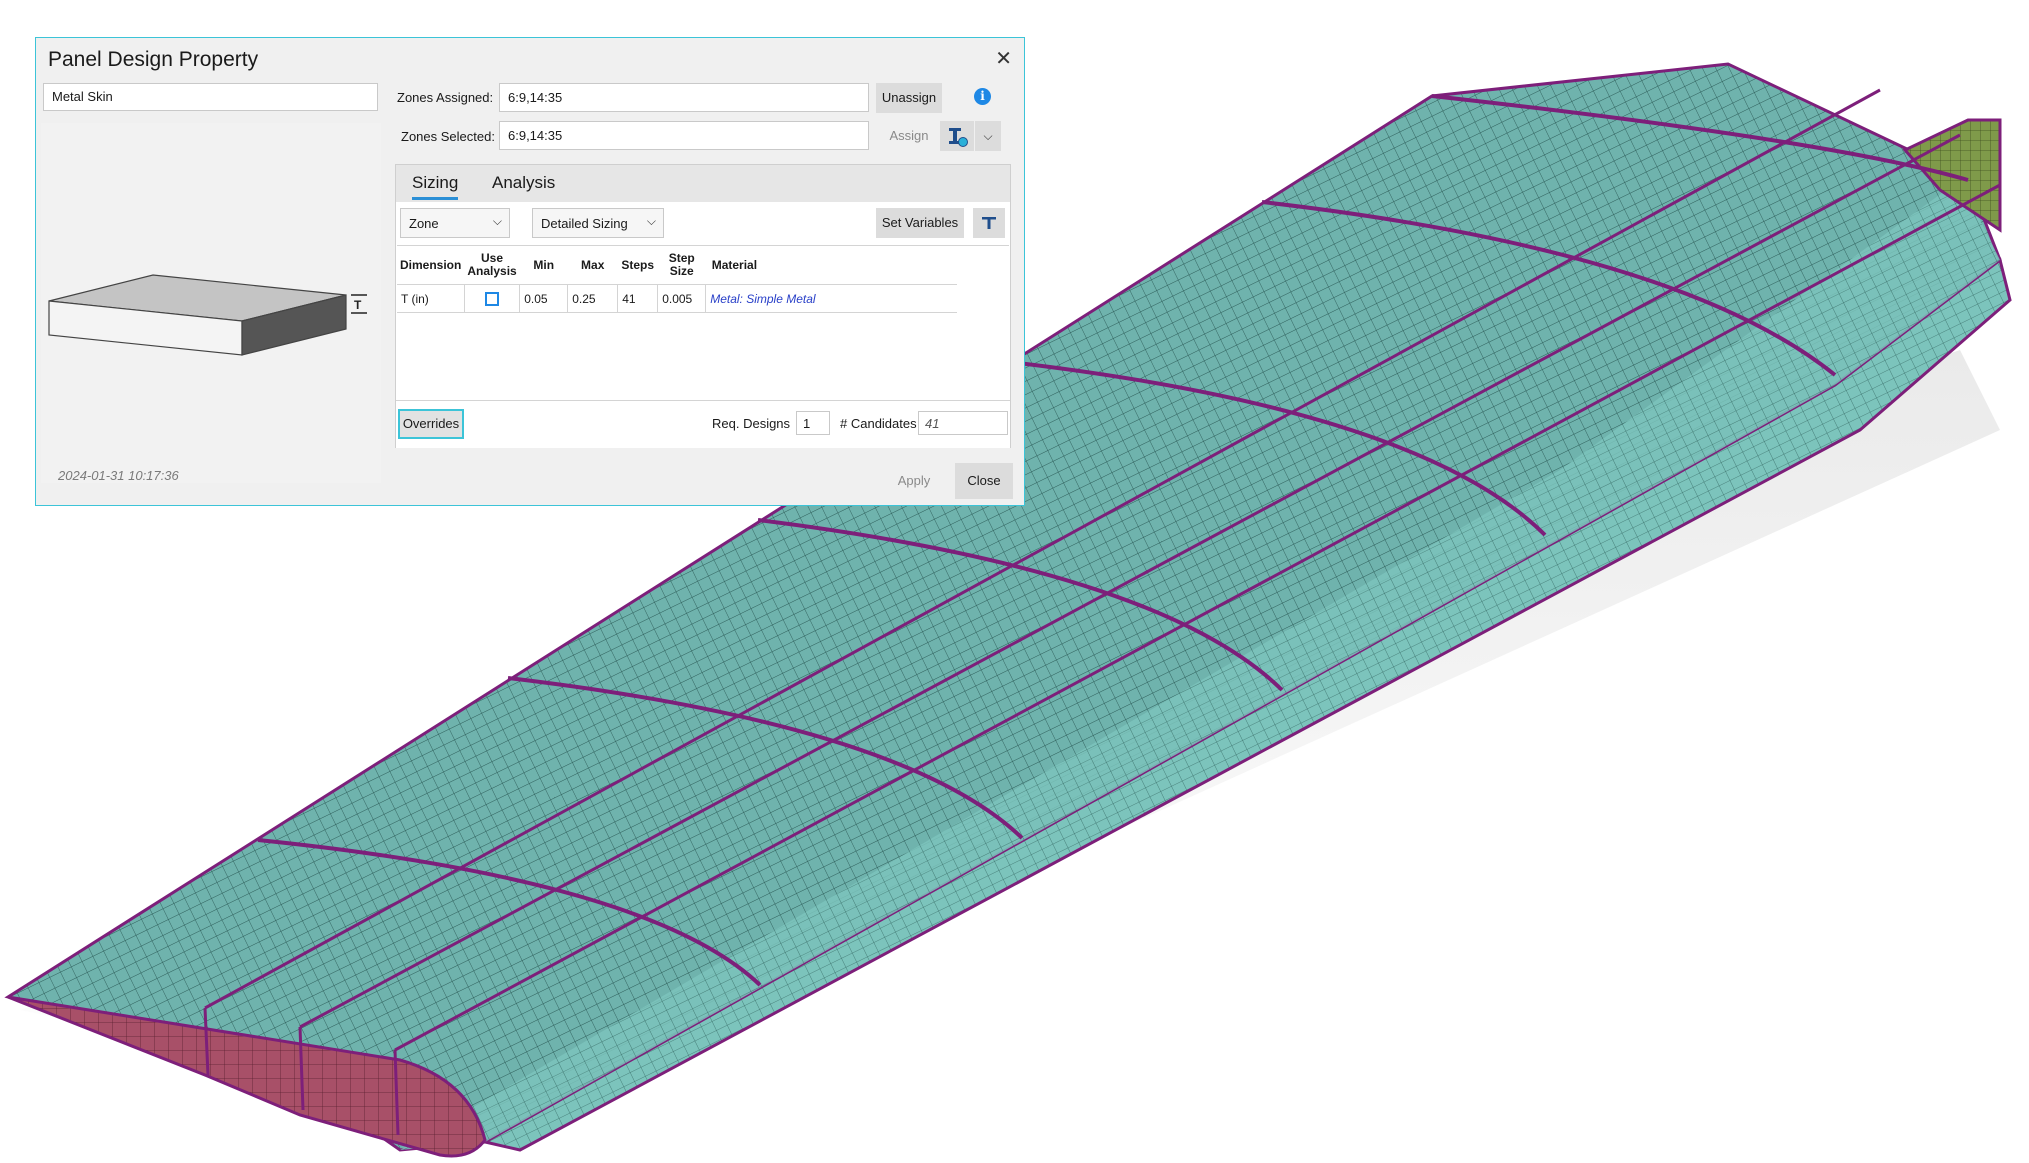  What do you see at coordinates (445, 97) in the screenshot?
I see `zones-assigned-label: Zones Assigned:` at bounding box center [445, 97].